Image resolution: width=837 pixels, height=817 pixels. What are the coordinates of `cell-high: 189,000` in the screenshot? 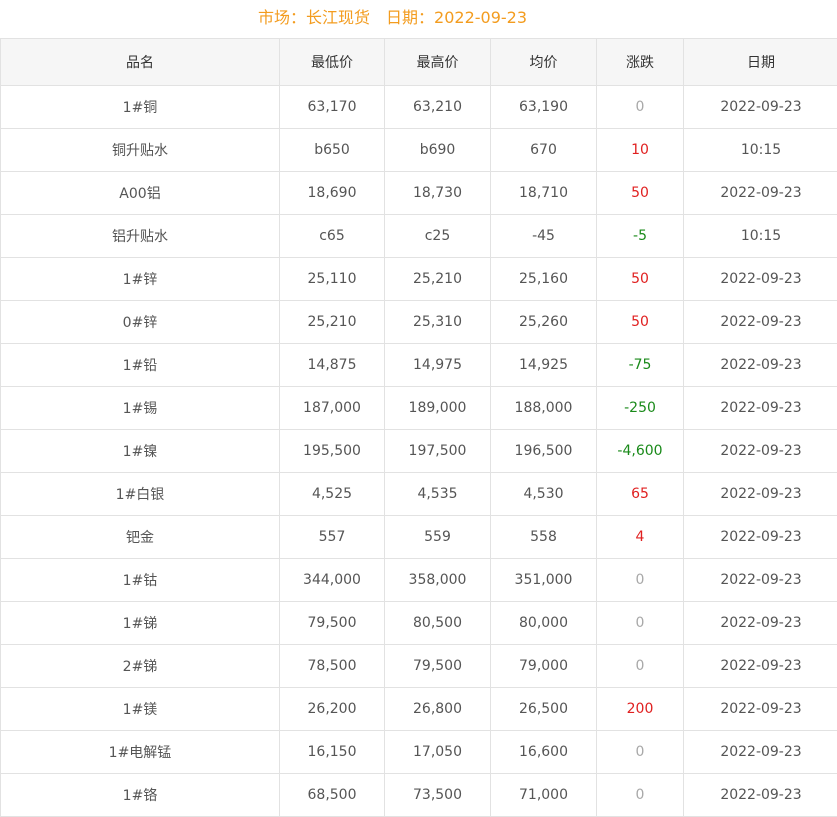 It's located at (438, 408).